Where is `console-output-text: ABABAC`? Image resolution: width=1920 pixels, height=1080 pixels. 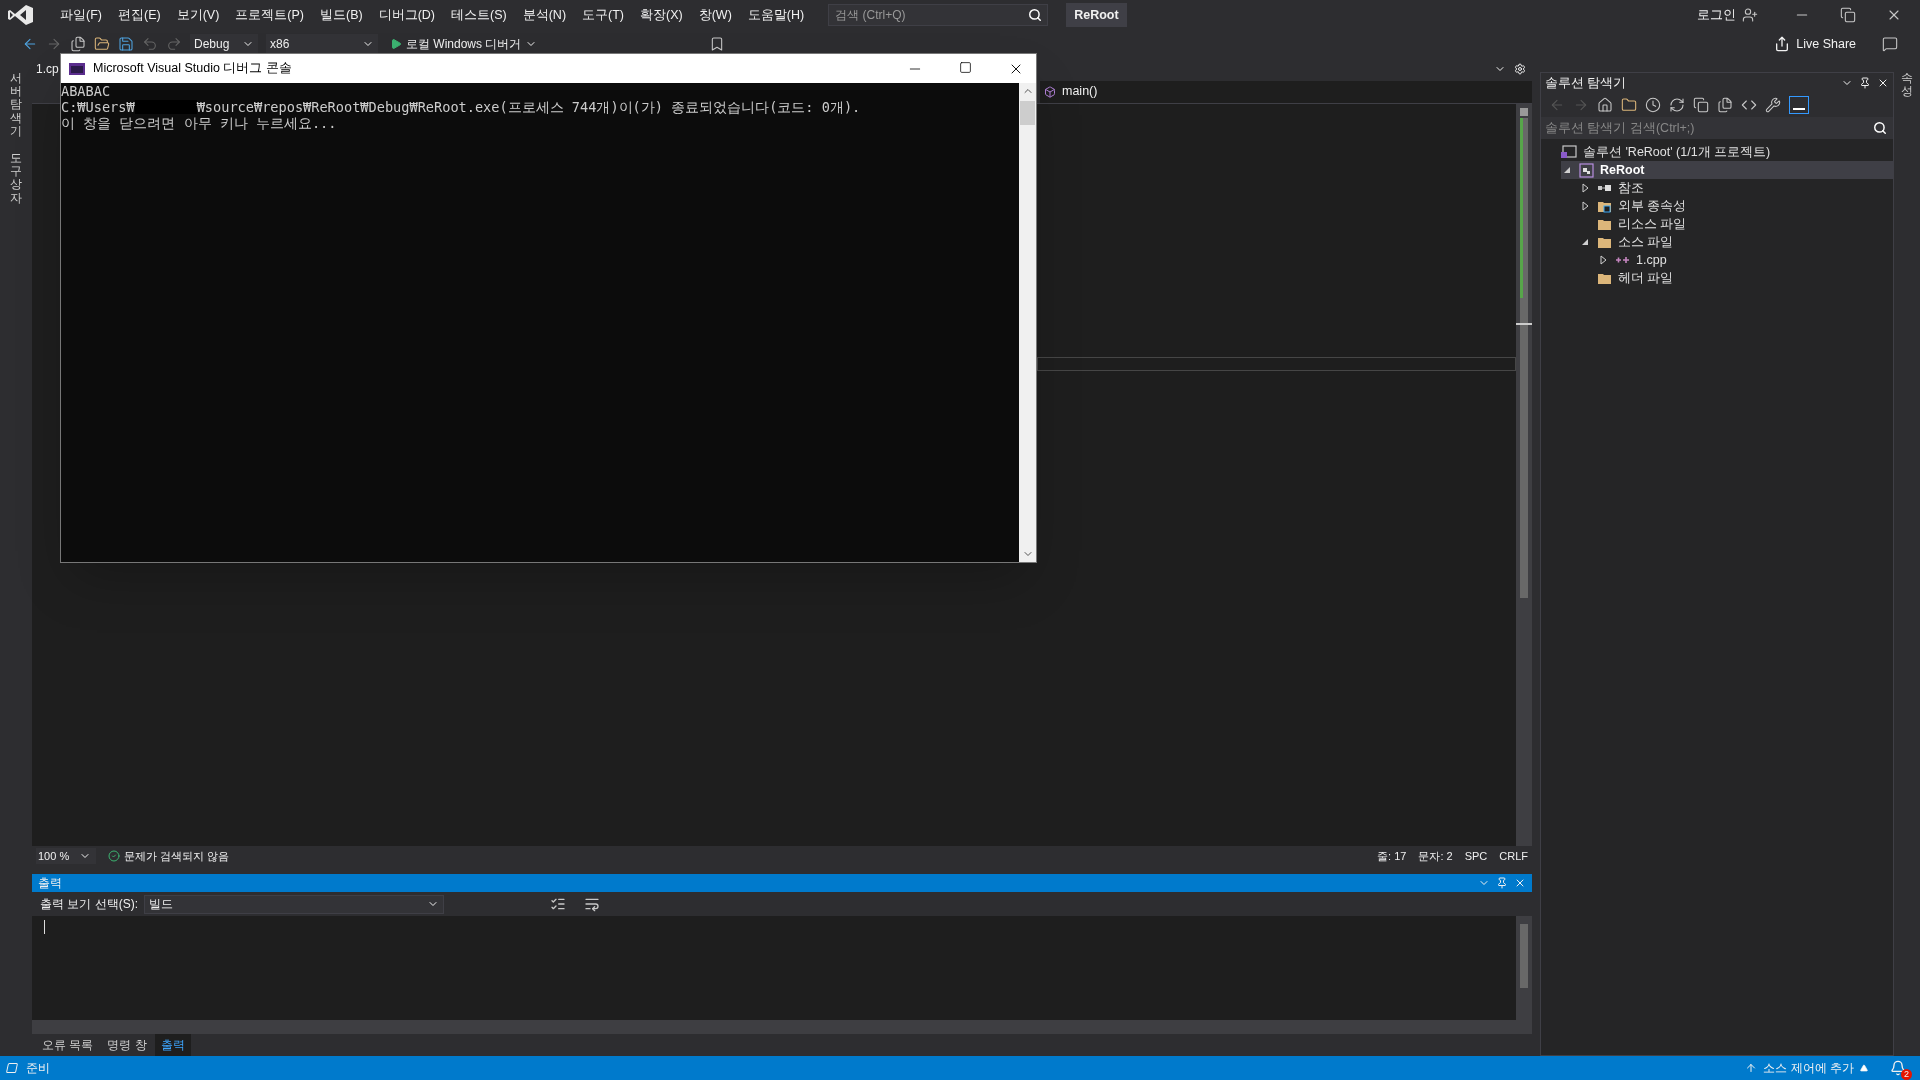
console-output-text: ABABAC is located at coordinates (86, 91).